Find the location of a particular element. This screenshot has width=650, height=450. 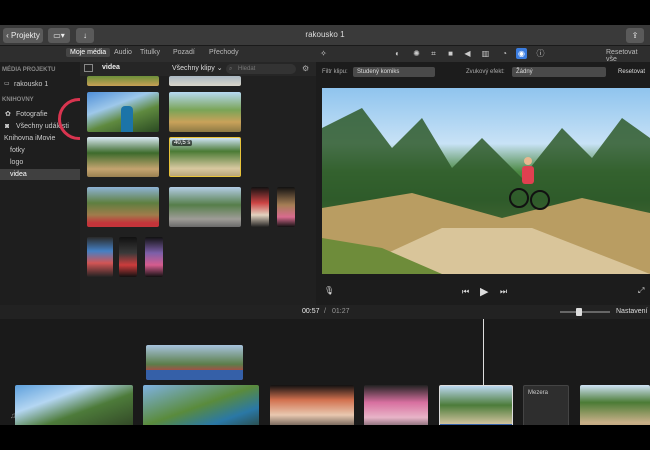

search-input: ⌕ Hledat is located at coordinates (261, 69).